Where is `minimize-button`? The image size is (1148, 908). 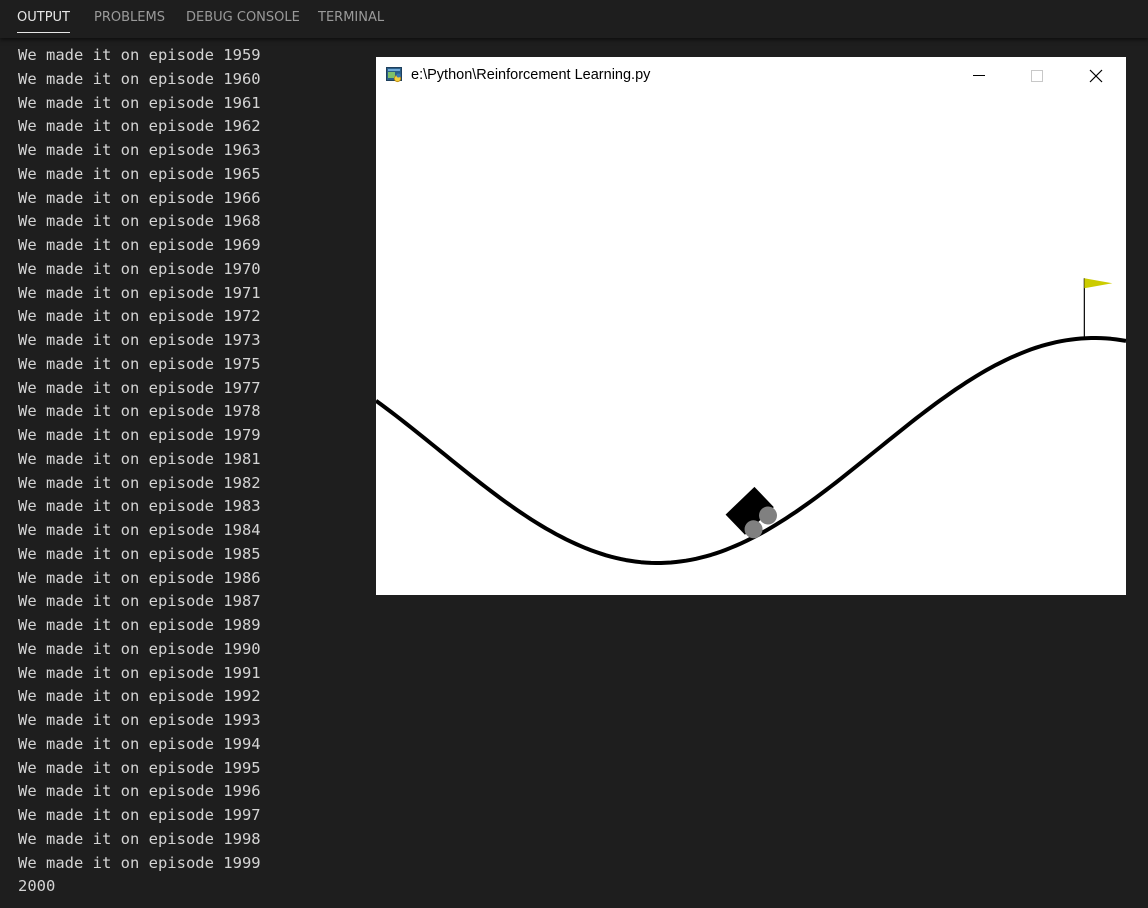
minimize-button is located at coordinates (979, 76).